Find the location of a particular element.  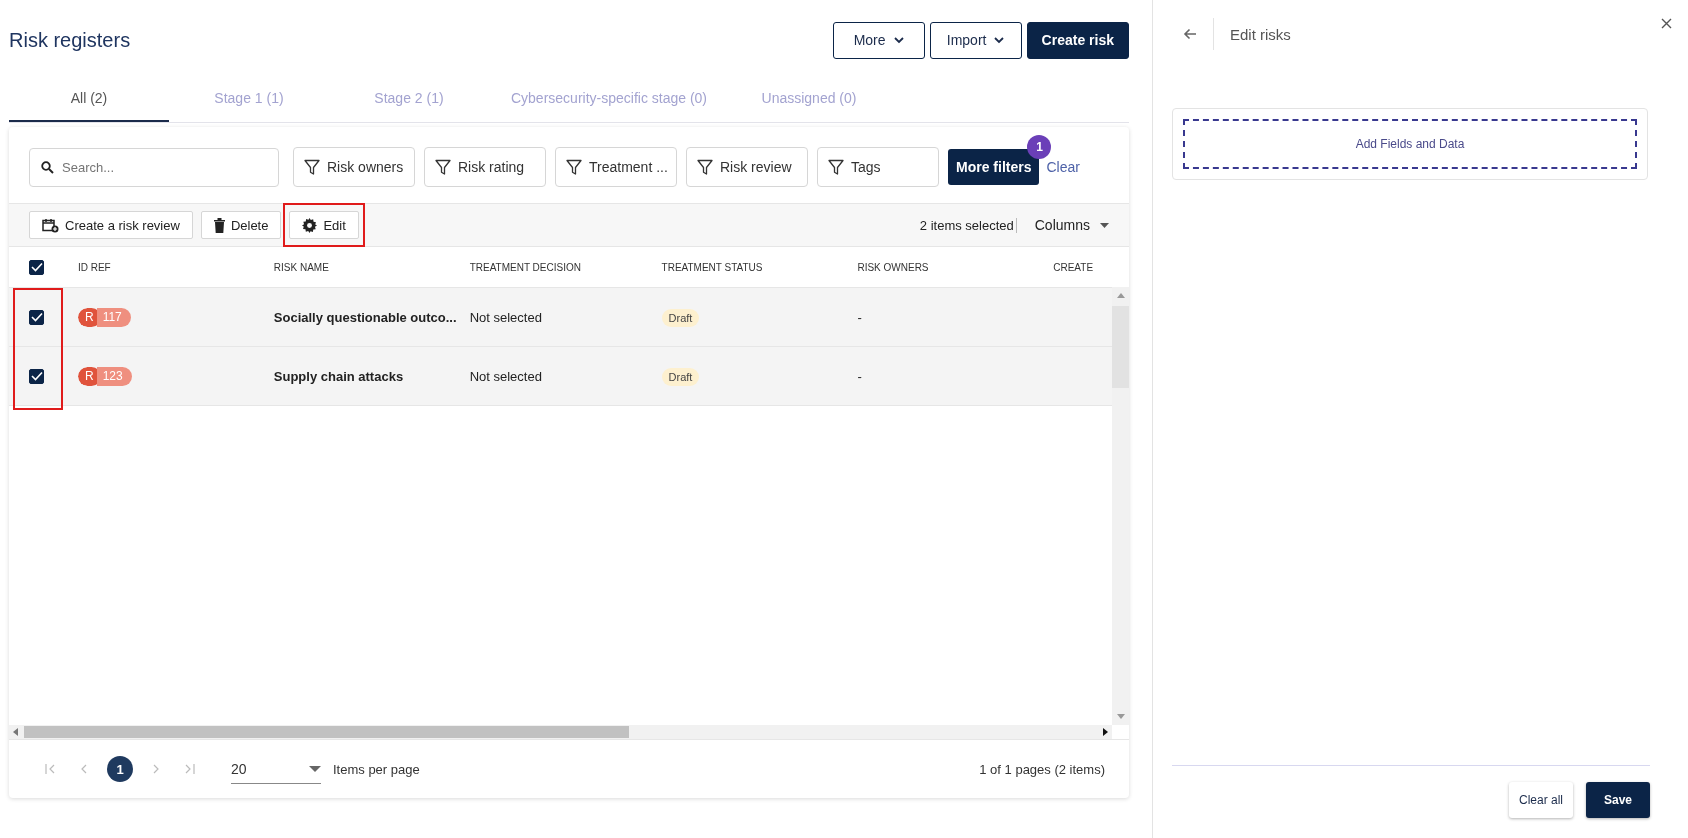

clear-link: Clear is located at coordinates (1063, 167).